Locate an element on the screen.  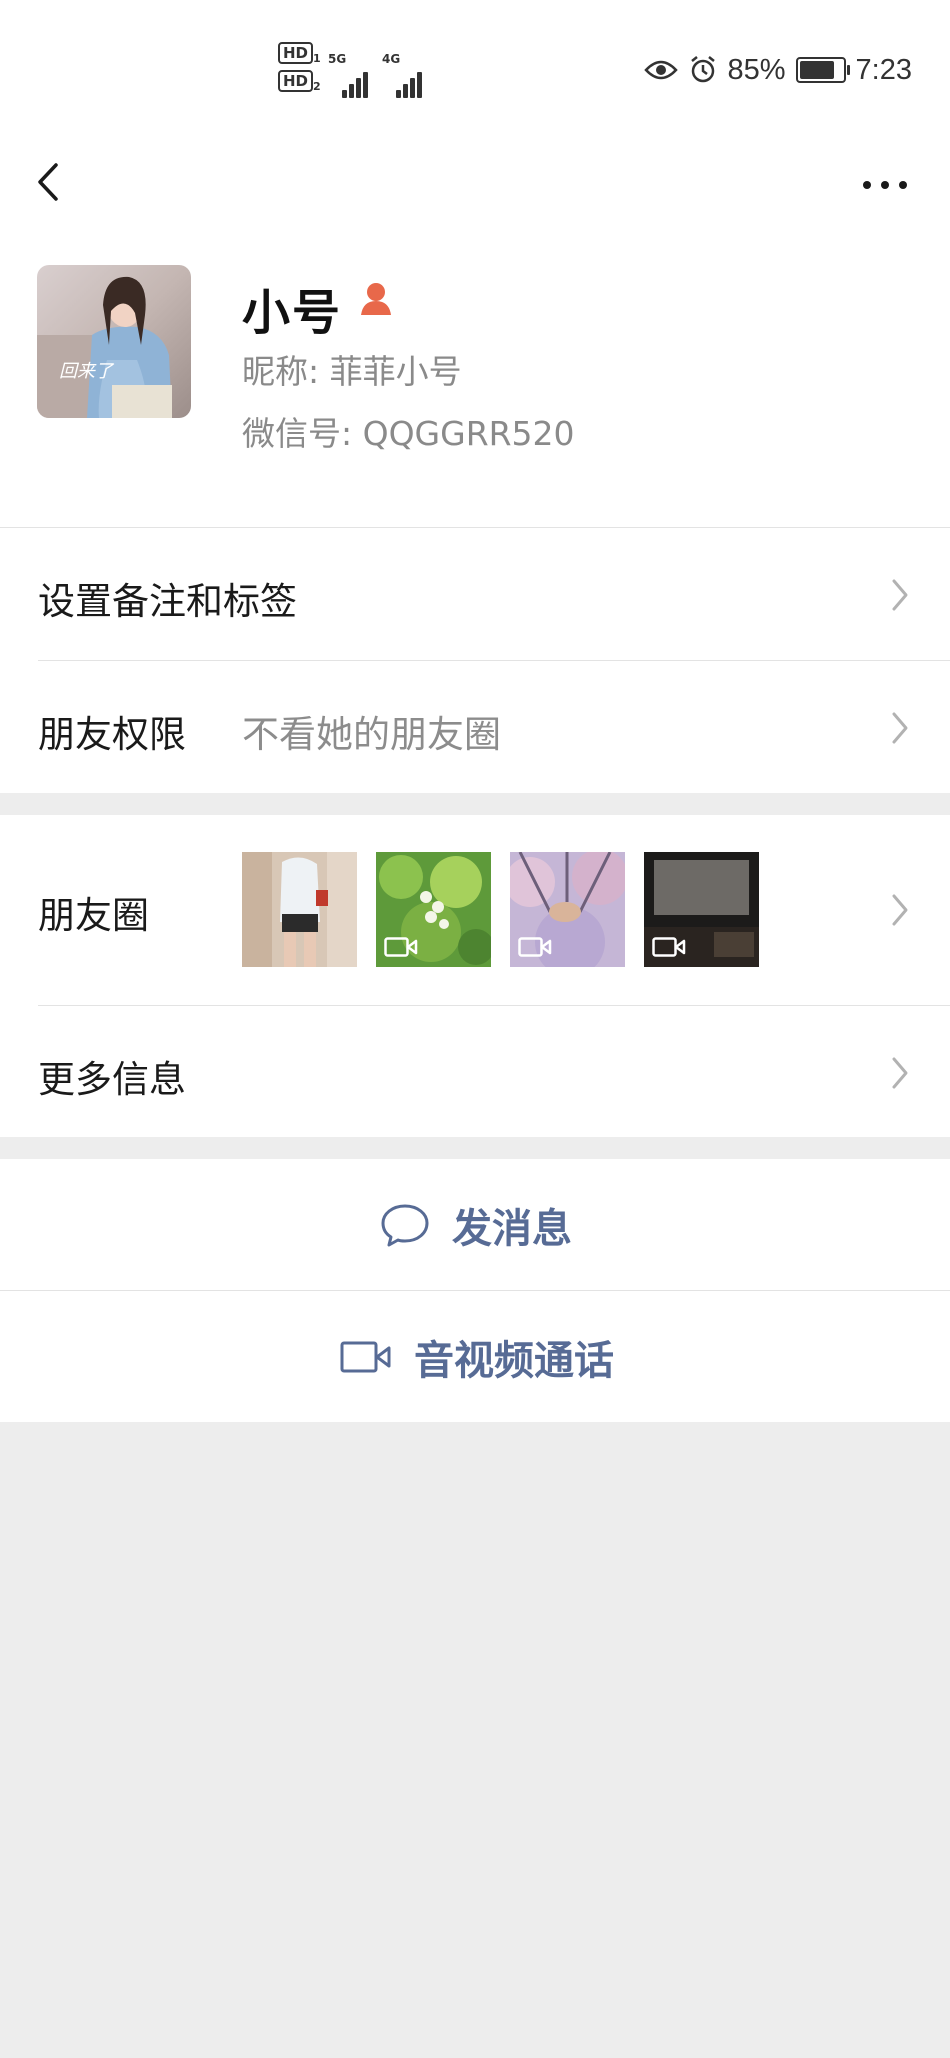
video-camera-icon is located at coordinates (365, 1356).